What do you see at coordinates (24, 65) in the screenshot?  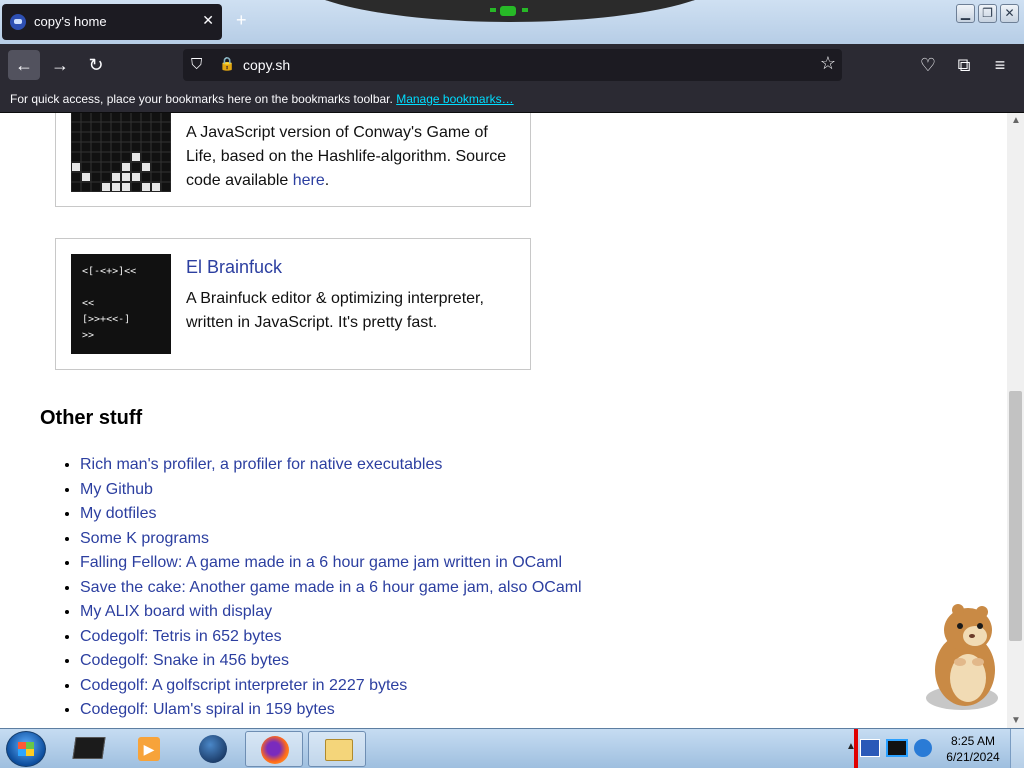 I see `back-button: ←` at bounding box center [24, 65].